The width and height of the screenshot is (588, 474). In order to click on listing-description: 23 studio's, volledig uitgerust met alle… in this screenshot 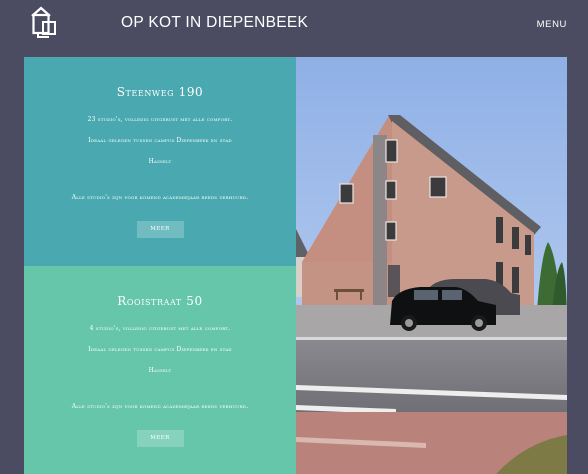, I will do `click(160, 119)`.